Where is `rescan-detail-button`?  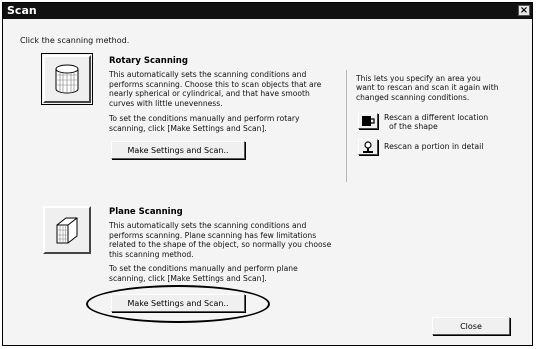 rescan-detail-button is located at coordinates (368, 147).